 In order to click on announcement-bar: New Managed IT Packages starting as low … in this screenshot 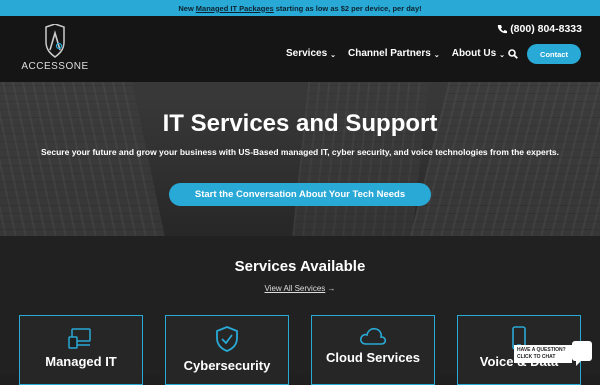, I will do `click(300, 8)`.